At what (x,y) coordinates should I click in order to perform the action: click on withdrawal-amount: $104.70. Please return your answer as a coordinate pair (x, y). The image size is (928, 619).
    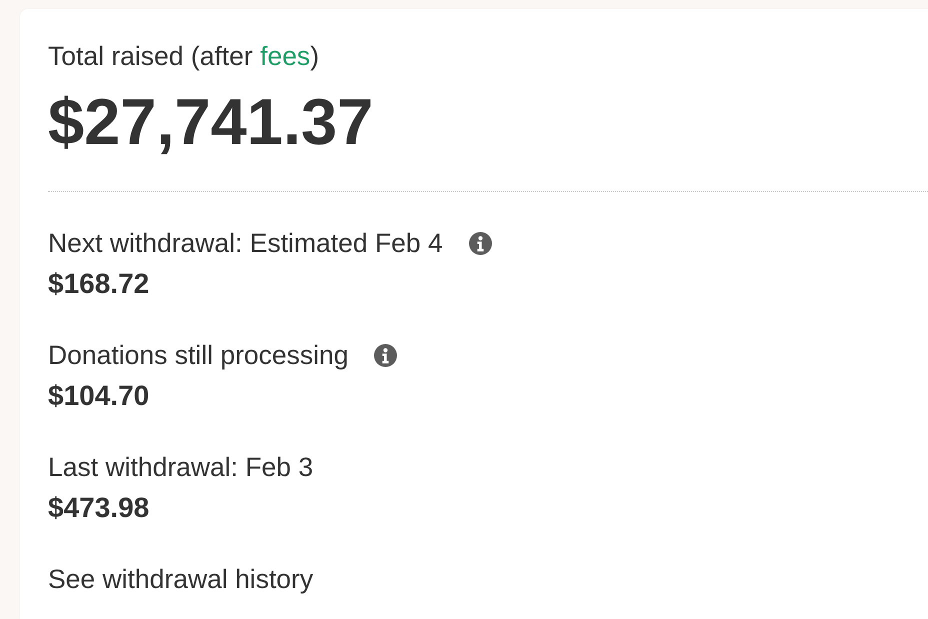
    Looking at the image, I should click on (99, 396).